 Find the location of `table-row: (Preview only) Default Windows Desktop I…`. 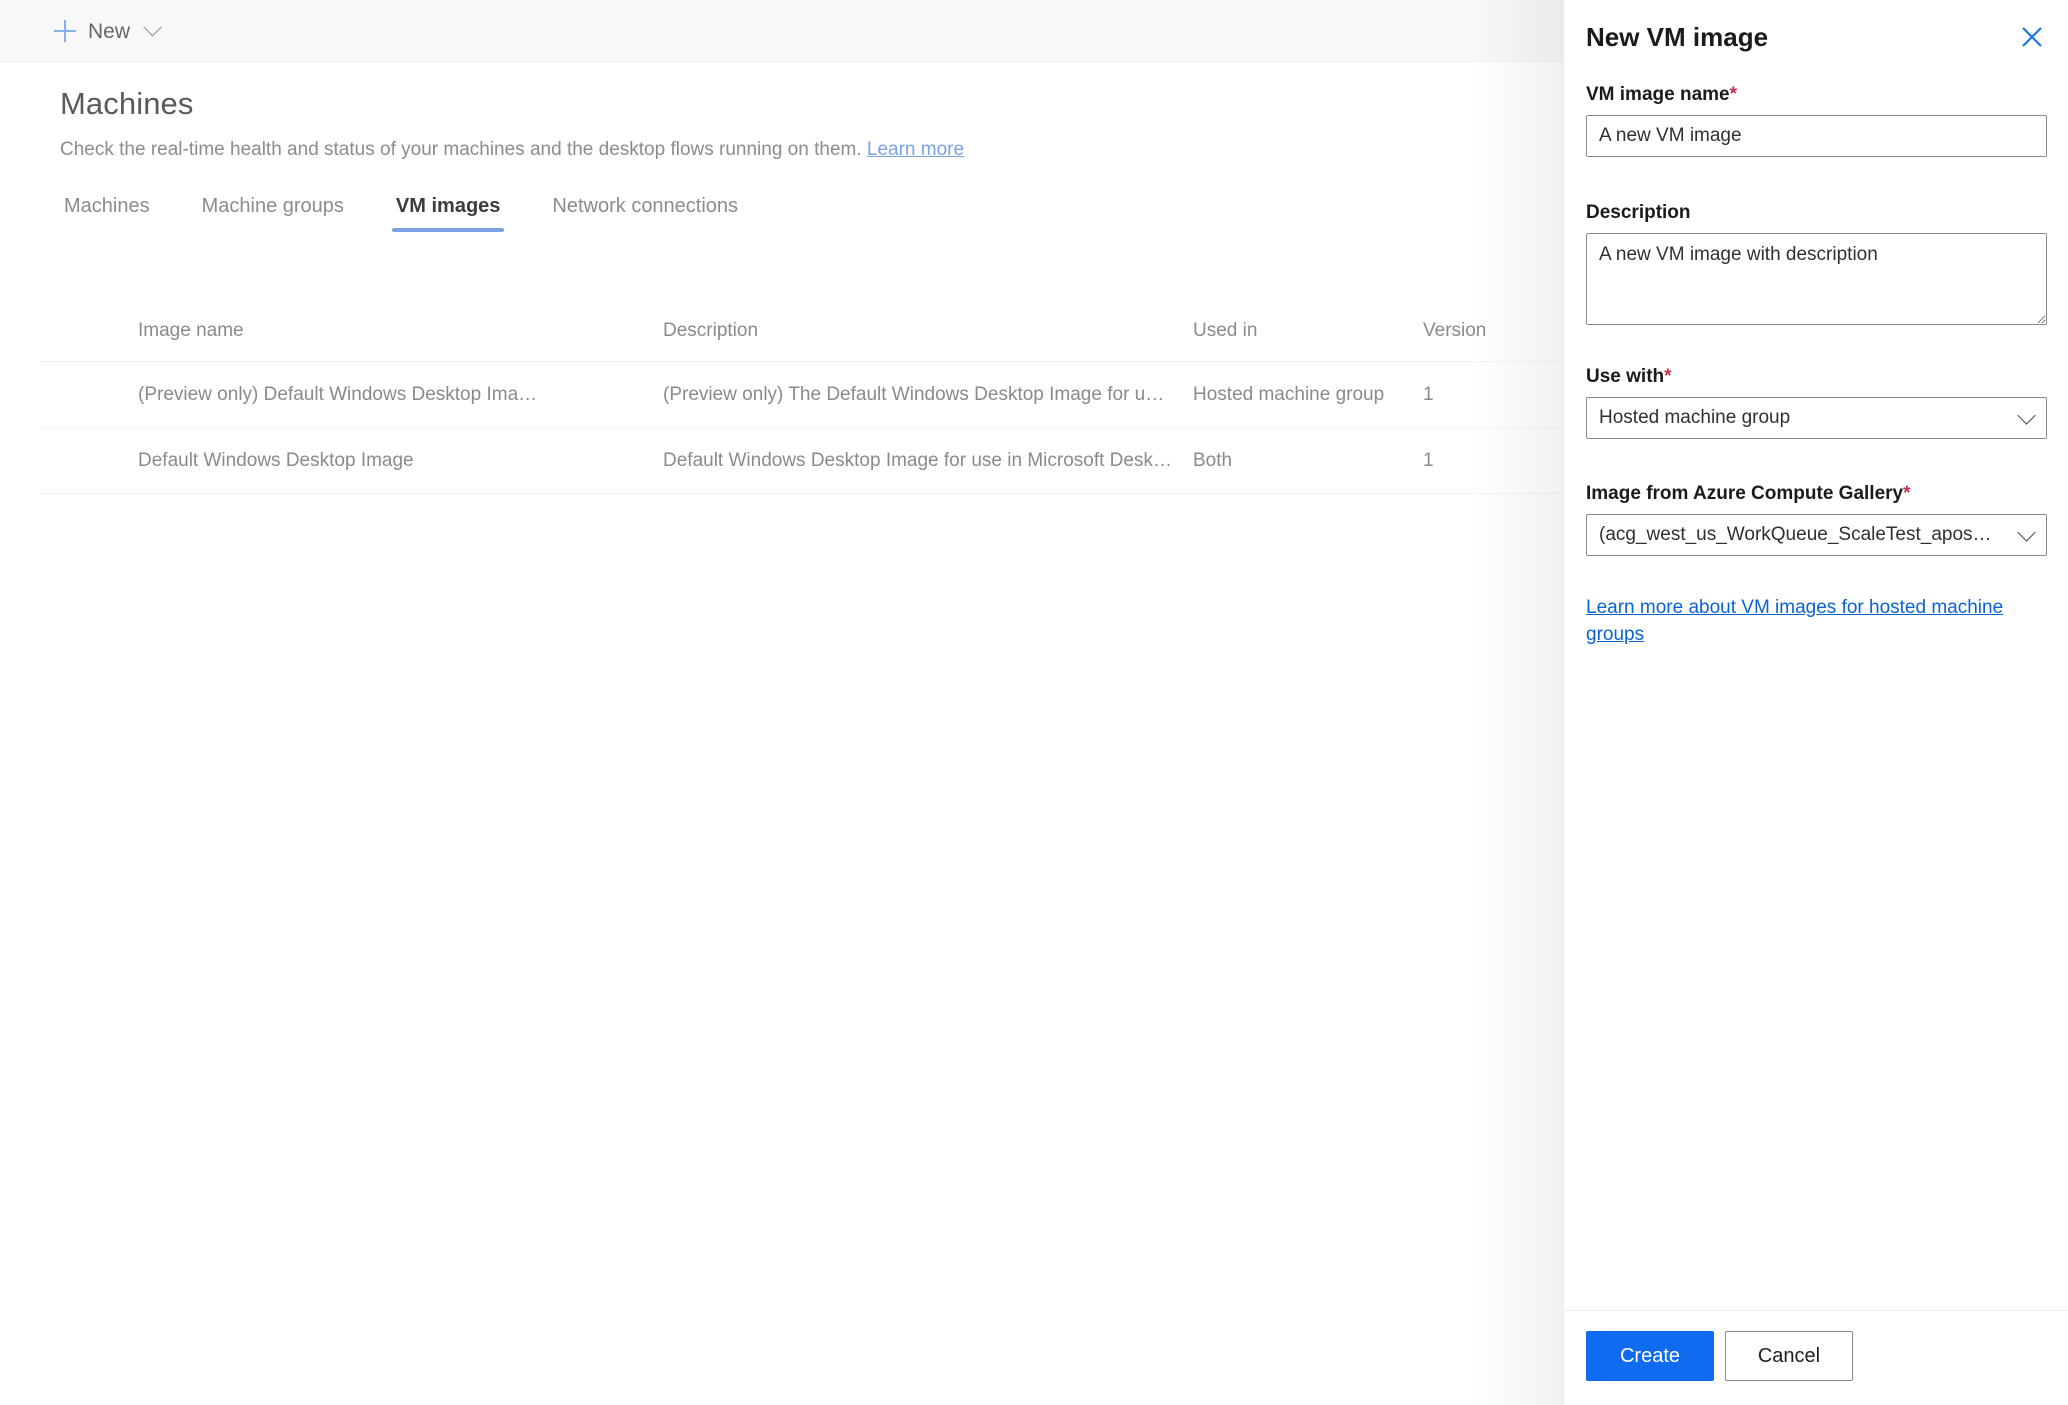

table-row: (Preview only) Default Windows Desktop I… is located at coordinates (801, 395).